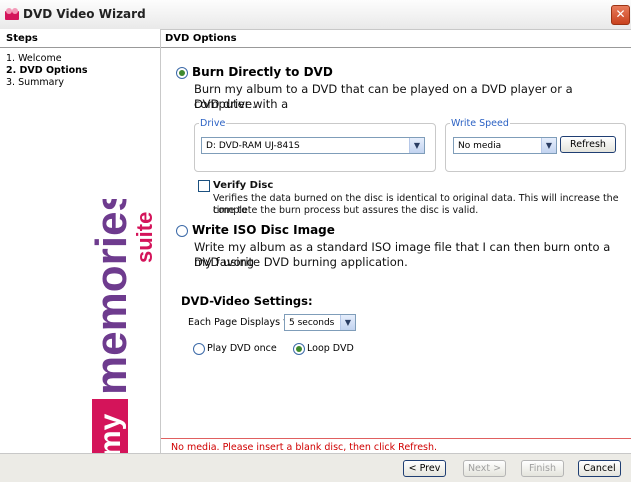 The width and height of the screenshot is (631, 482). I want to click on page-display-value: 5 seconds, so click(312, 323).